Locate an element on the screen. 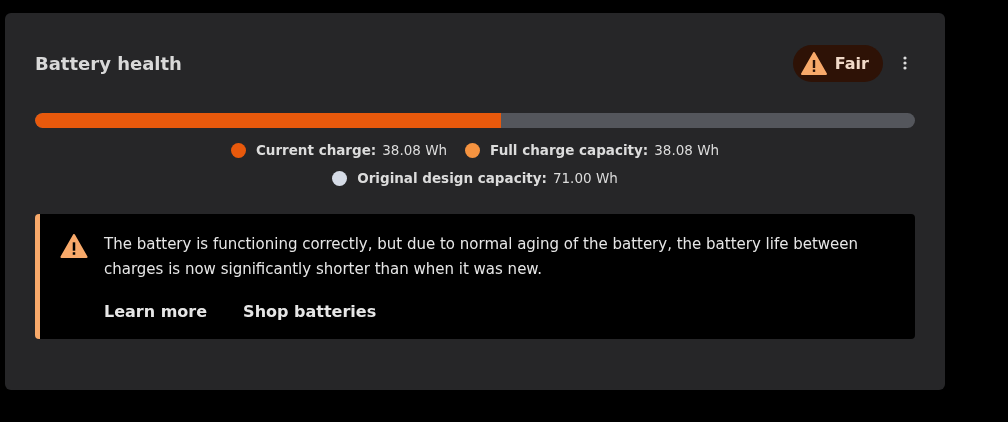 This screenshot has height=422, width=1008. legend-label: Full charge capacity: is located at coordinates (569, 150).